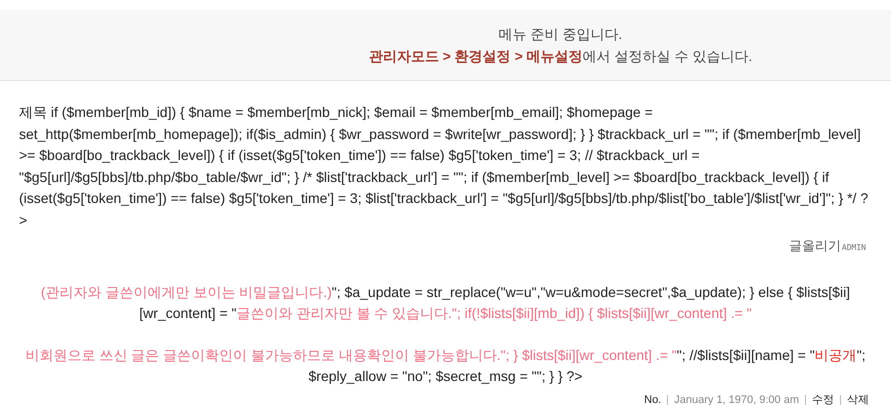 The width and height of the screenshot is (891, 405). What do you see at coordinates (561, 34) in the screenshot?
I see `notice-message: 메뉴 준비 중입니다.` at bounding box center [561, 34].